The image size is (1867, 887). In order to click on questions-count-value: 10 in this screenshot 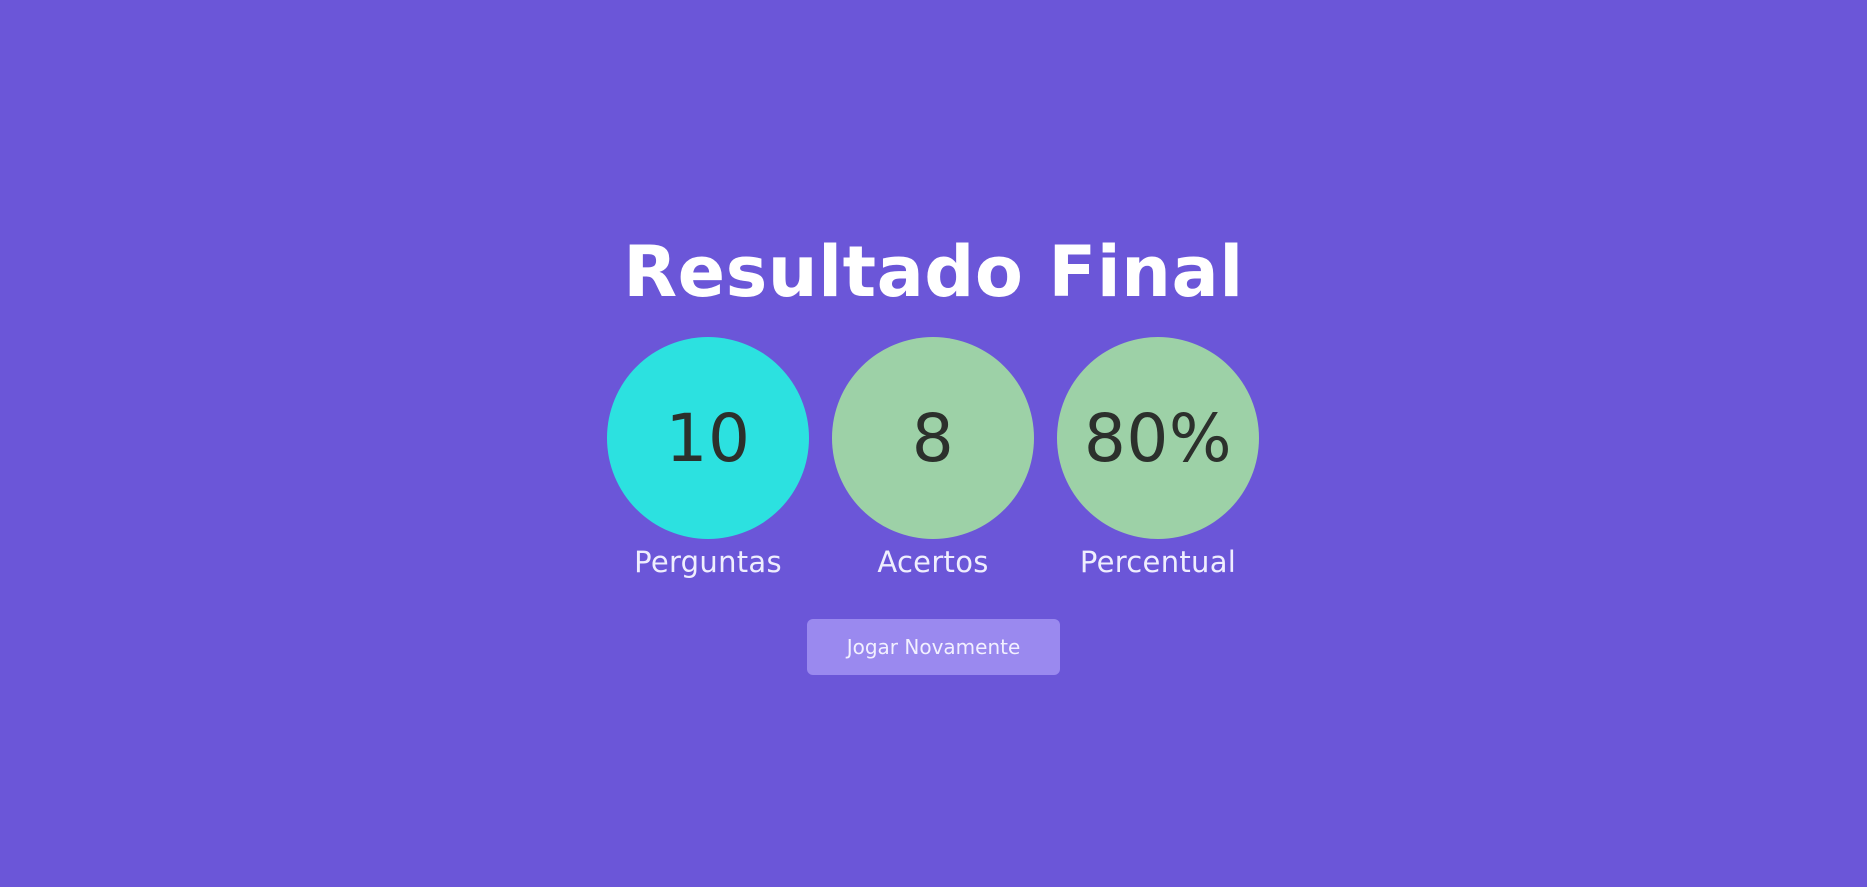, I will do `click(708, 438)`.